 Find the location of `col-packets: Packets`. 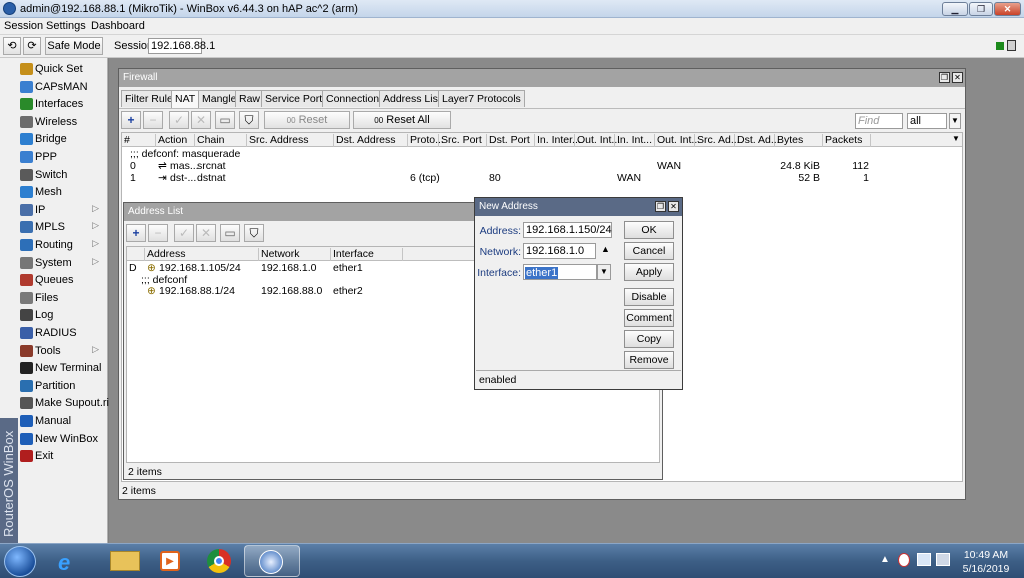

col-packets: Packets is located at coordinates (847, 140).